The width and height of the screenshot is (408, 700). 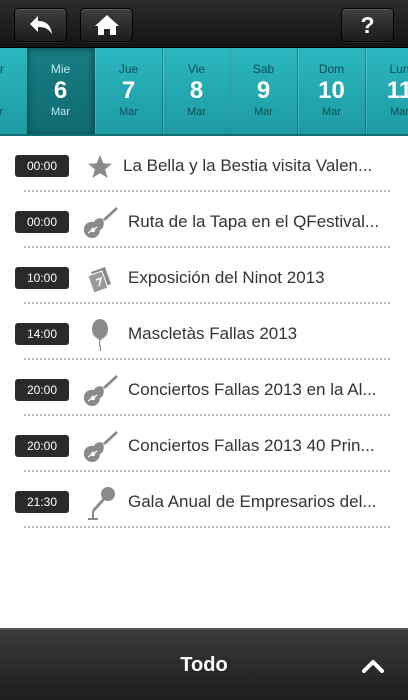 I want to click on balloon-icon, so click(x=100, y=335).